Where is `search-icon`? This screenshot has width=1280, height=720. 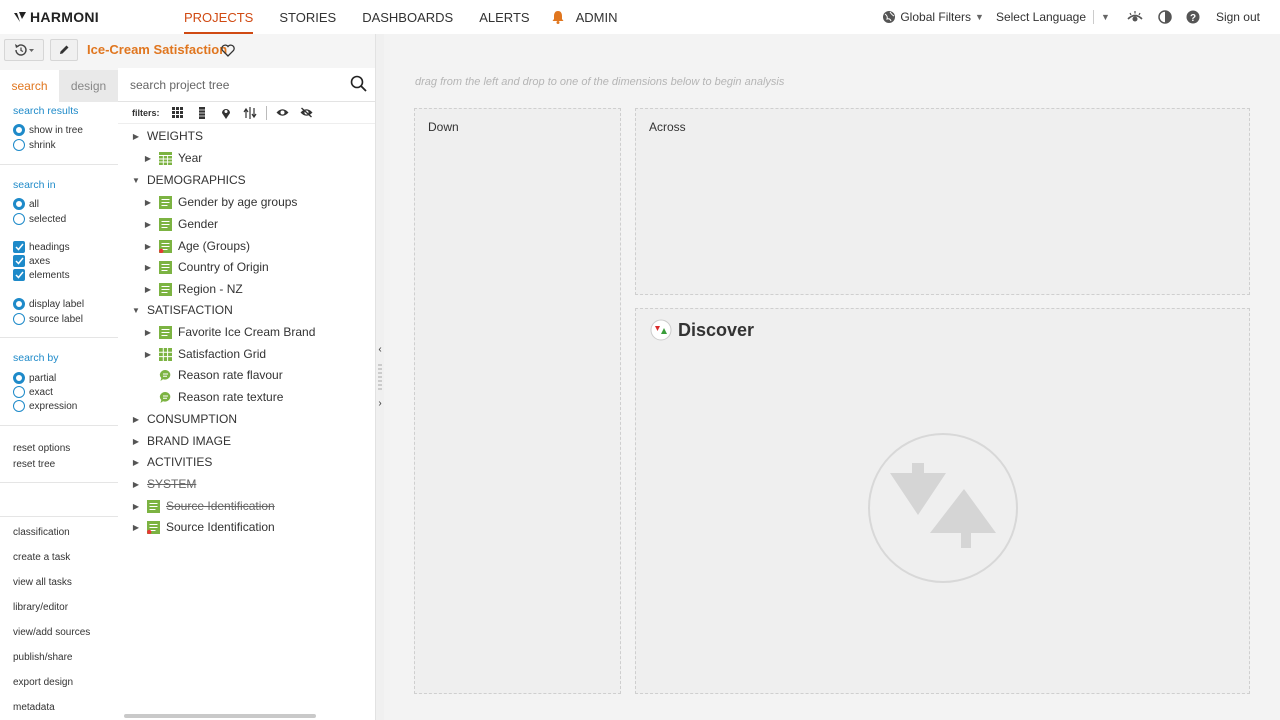
search-icon is located at coordinates (359, 84).